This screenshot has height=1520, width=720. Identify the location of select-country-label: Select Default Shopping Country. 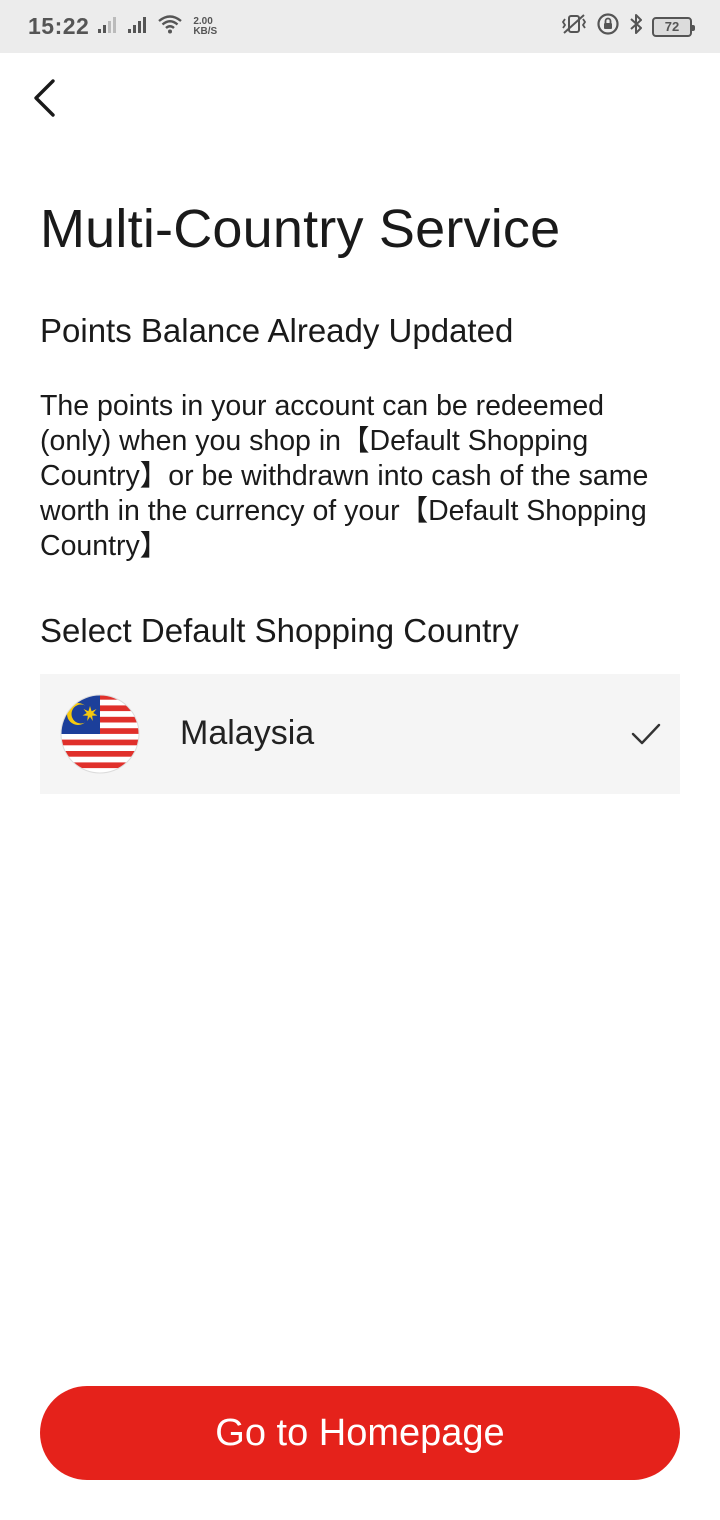
(279, 630).